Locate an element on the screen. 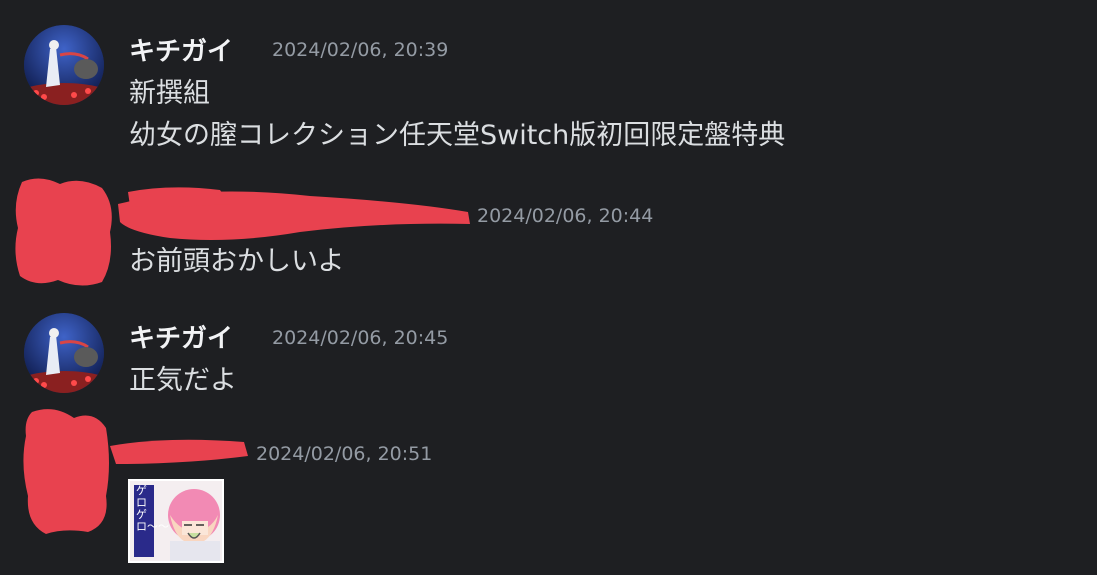 Image resolution: width=1097 pixels, height=575 pixels. attachment-caption: ゲロゲロ〜〜 is located at coordinates (152, 508).